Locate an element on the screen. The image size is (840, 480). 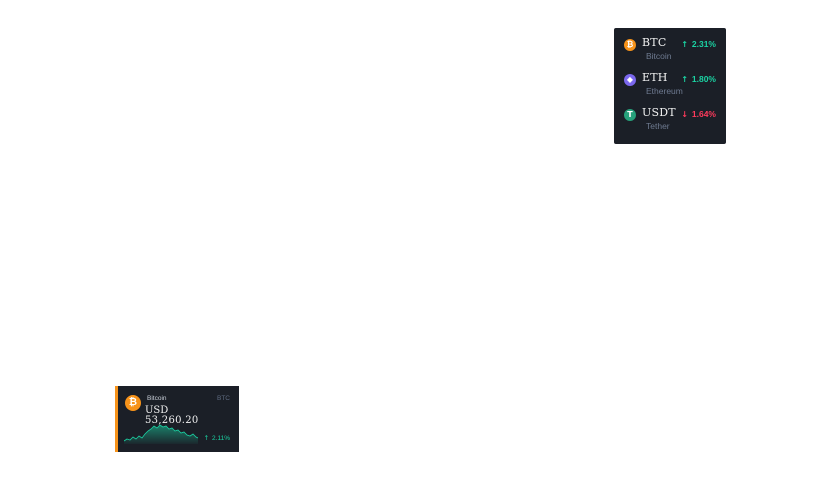
coin-change: ↓ 1.64% is located at coordinates (698, 114).